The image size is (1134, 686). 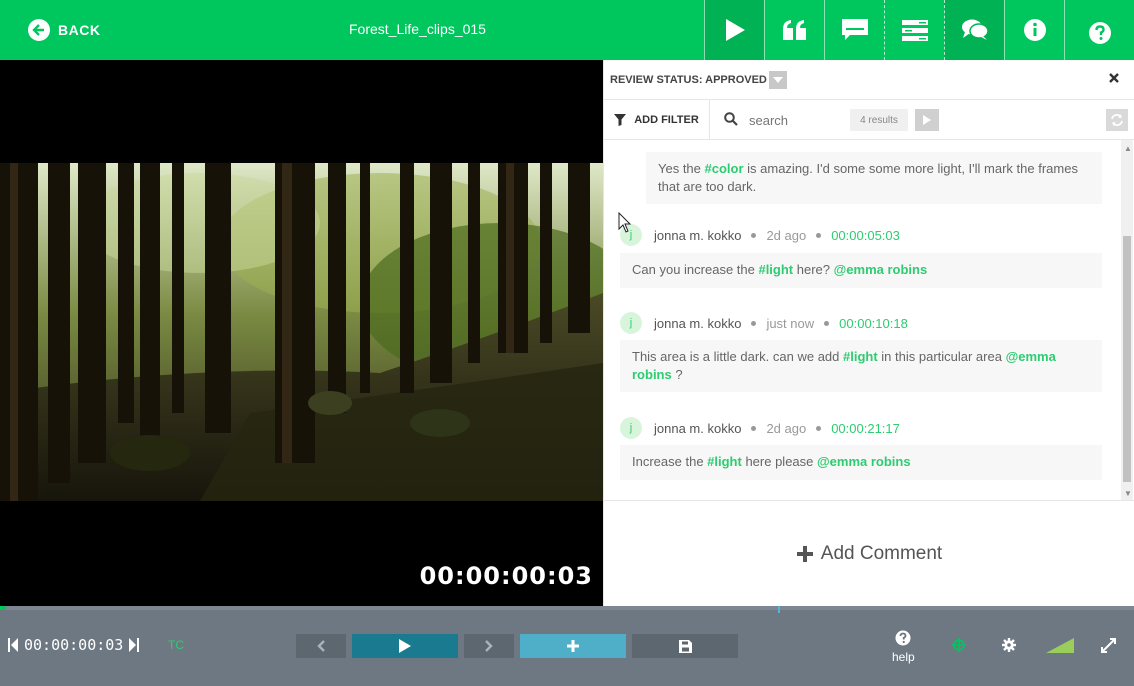 I want to click on chevron-left-icon, so click(x=321, y=646).